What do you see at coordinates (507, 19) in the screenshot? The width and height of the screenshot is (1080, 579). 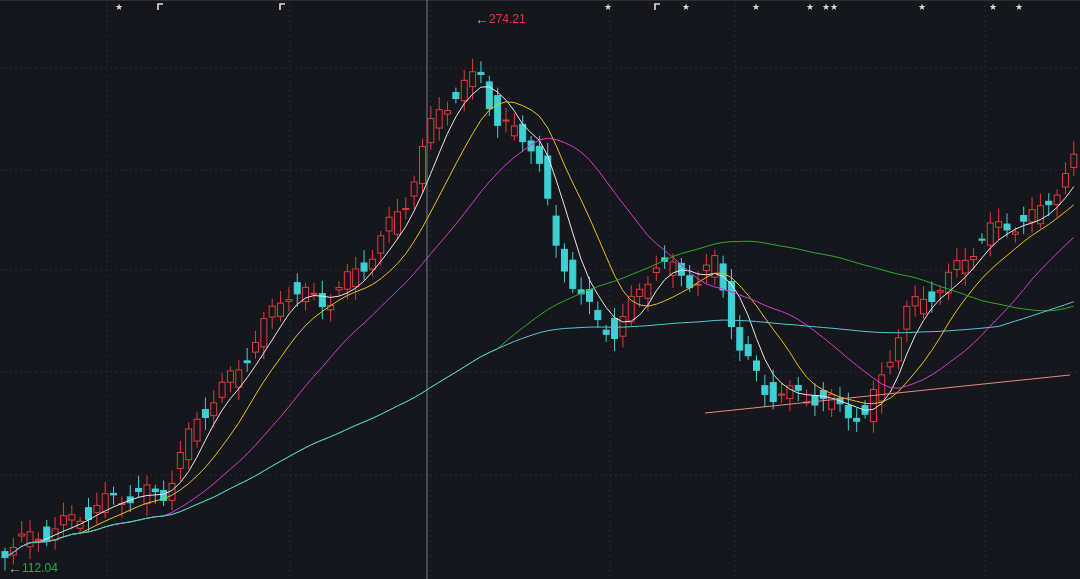 I see `price-label: 274.21` at bounding box center [507, 19].